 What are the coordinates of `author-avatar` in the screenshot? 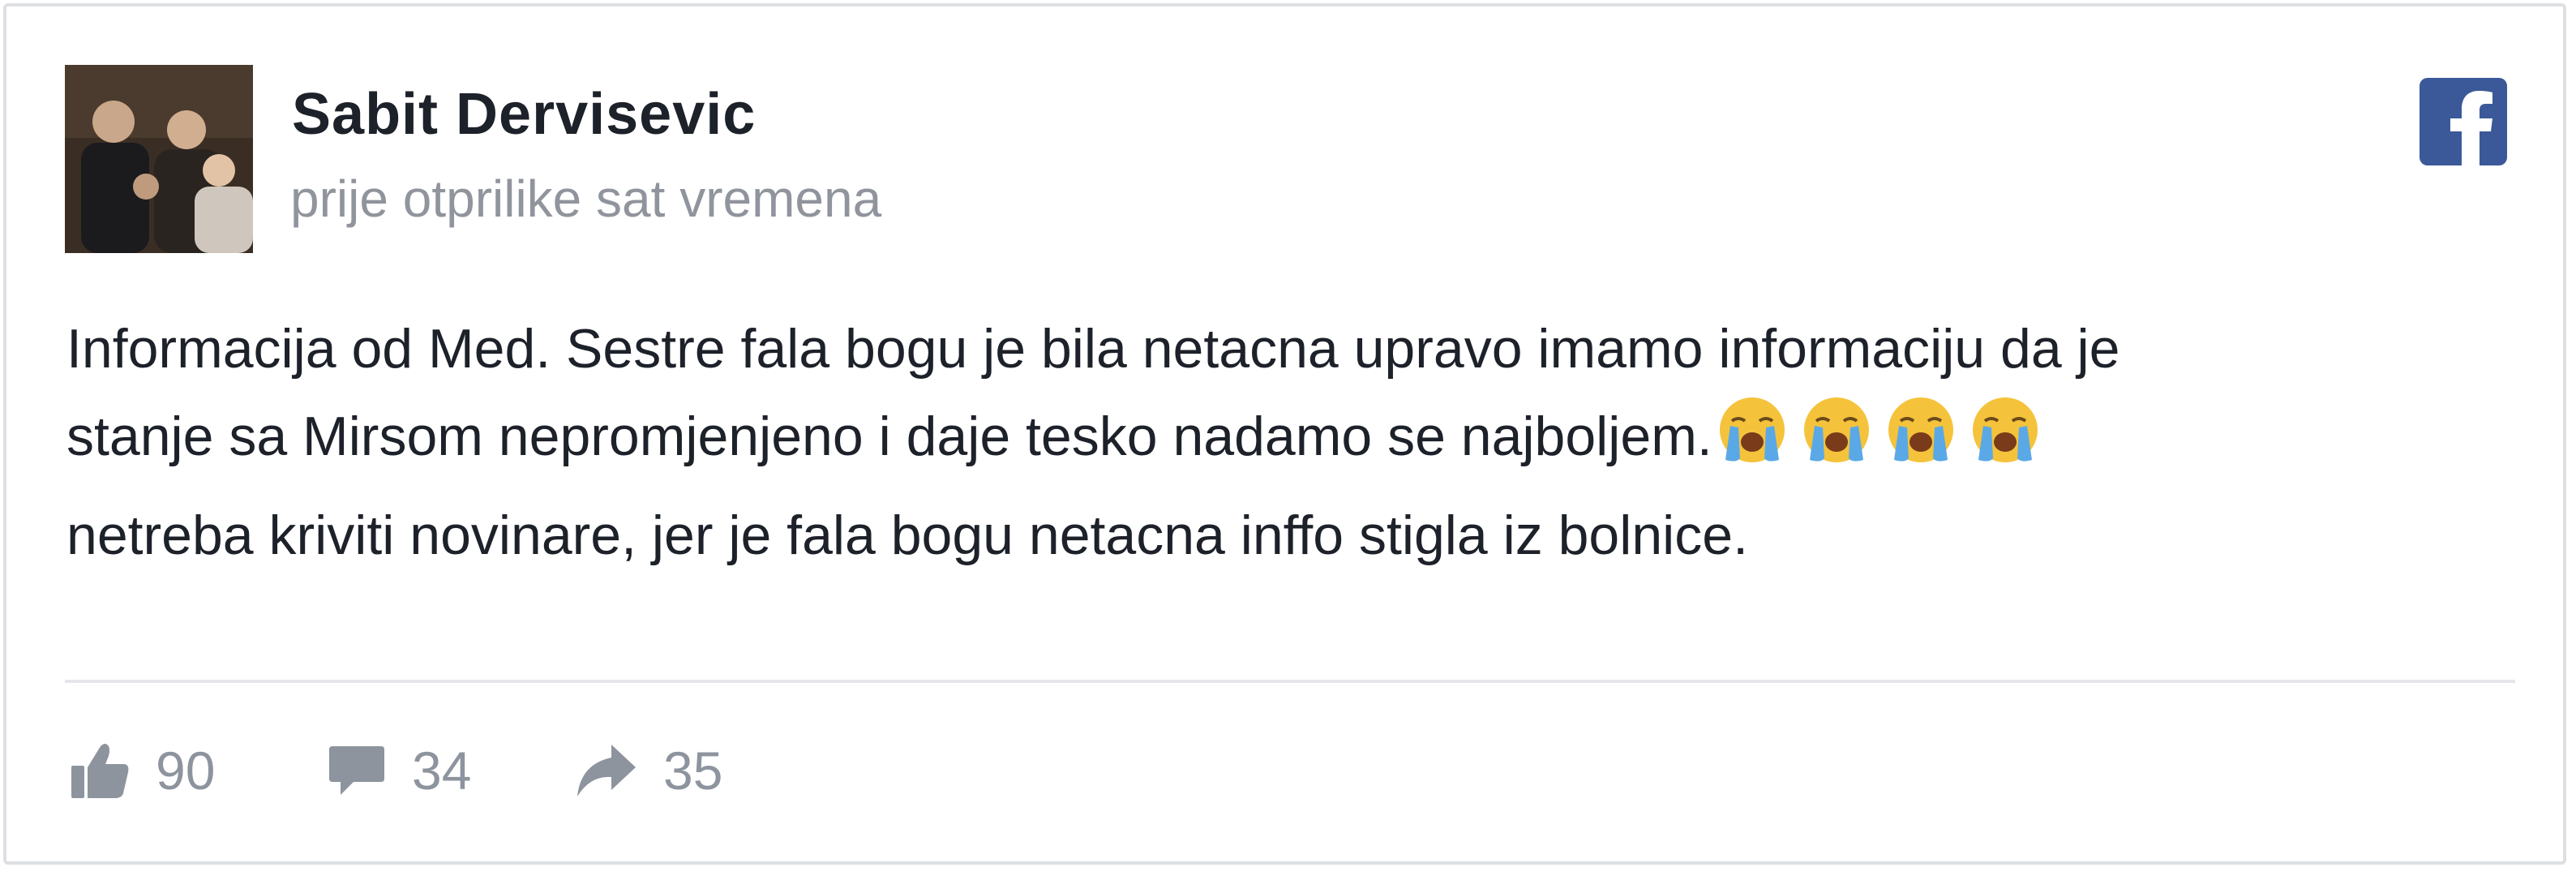 It's located at (159, 159).